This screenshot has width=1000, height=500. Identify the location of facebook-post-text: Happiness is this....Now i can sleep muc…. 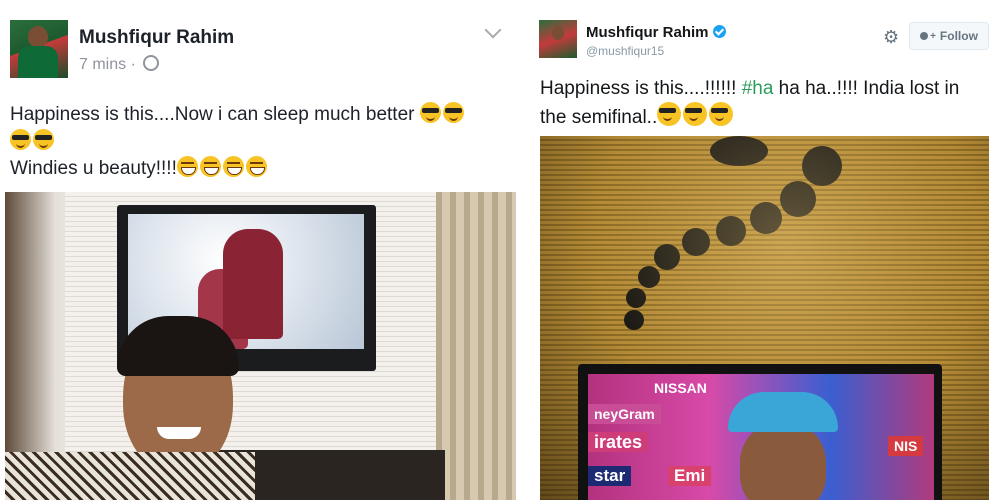
(260, 141).